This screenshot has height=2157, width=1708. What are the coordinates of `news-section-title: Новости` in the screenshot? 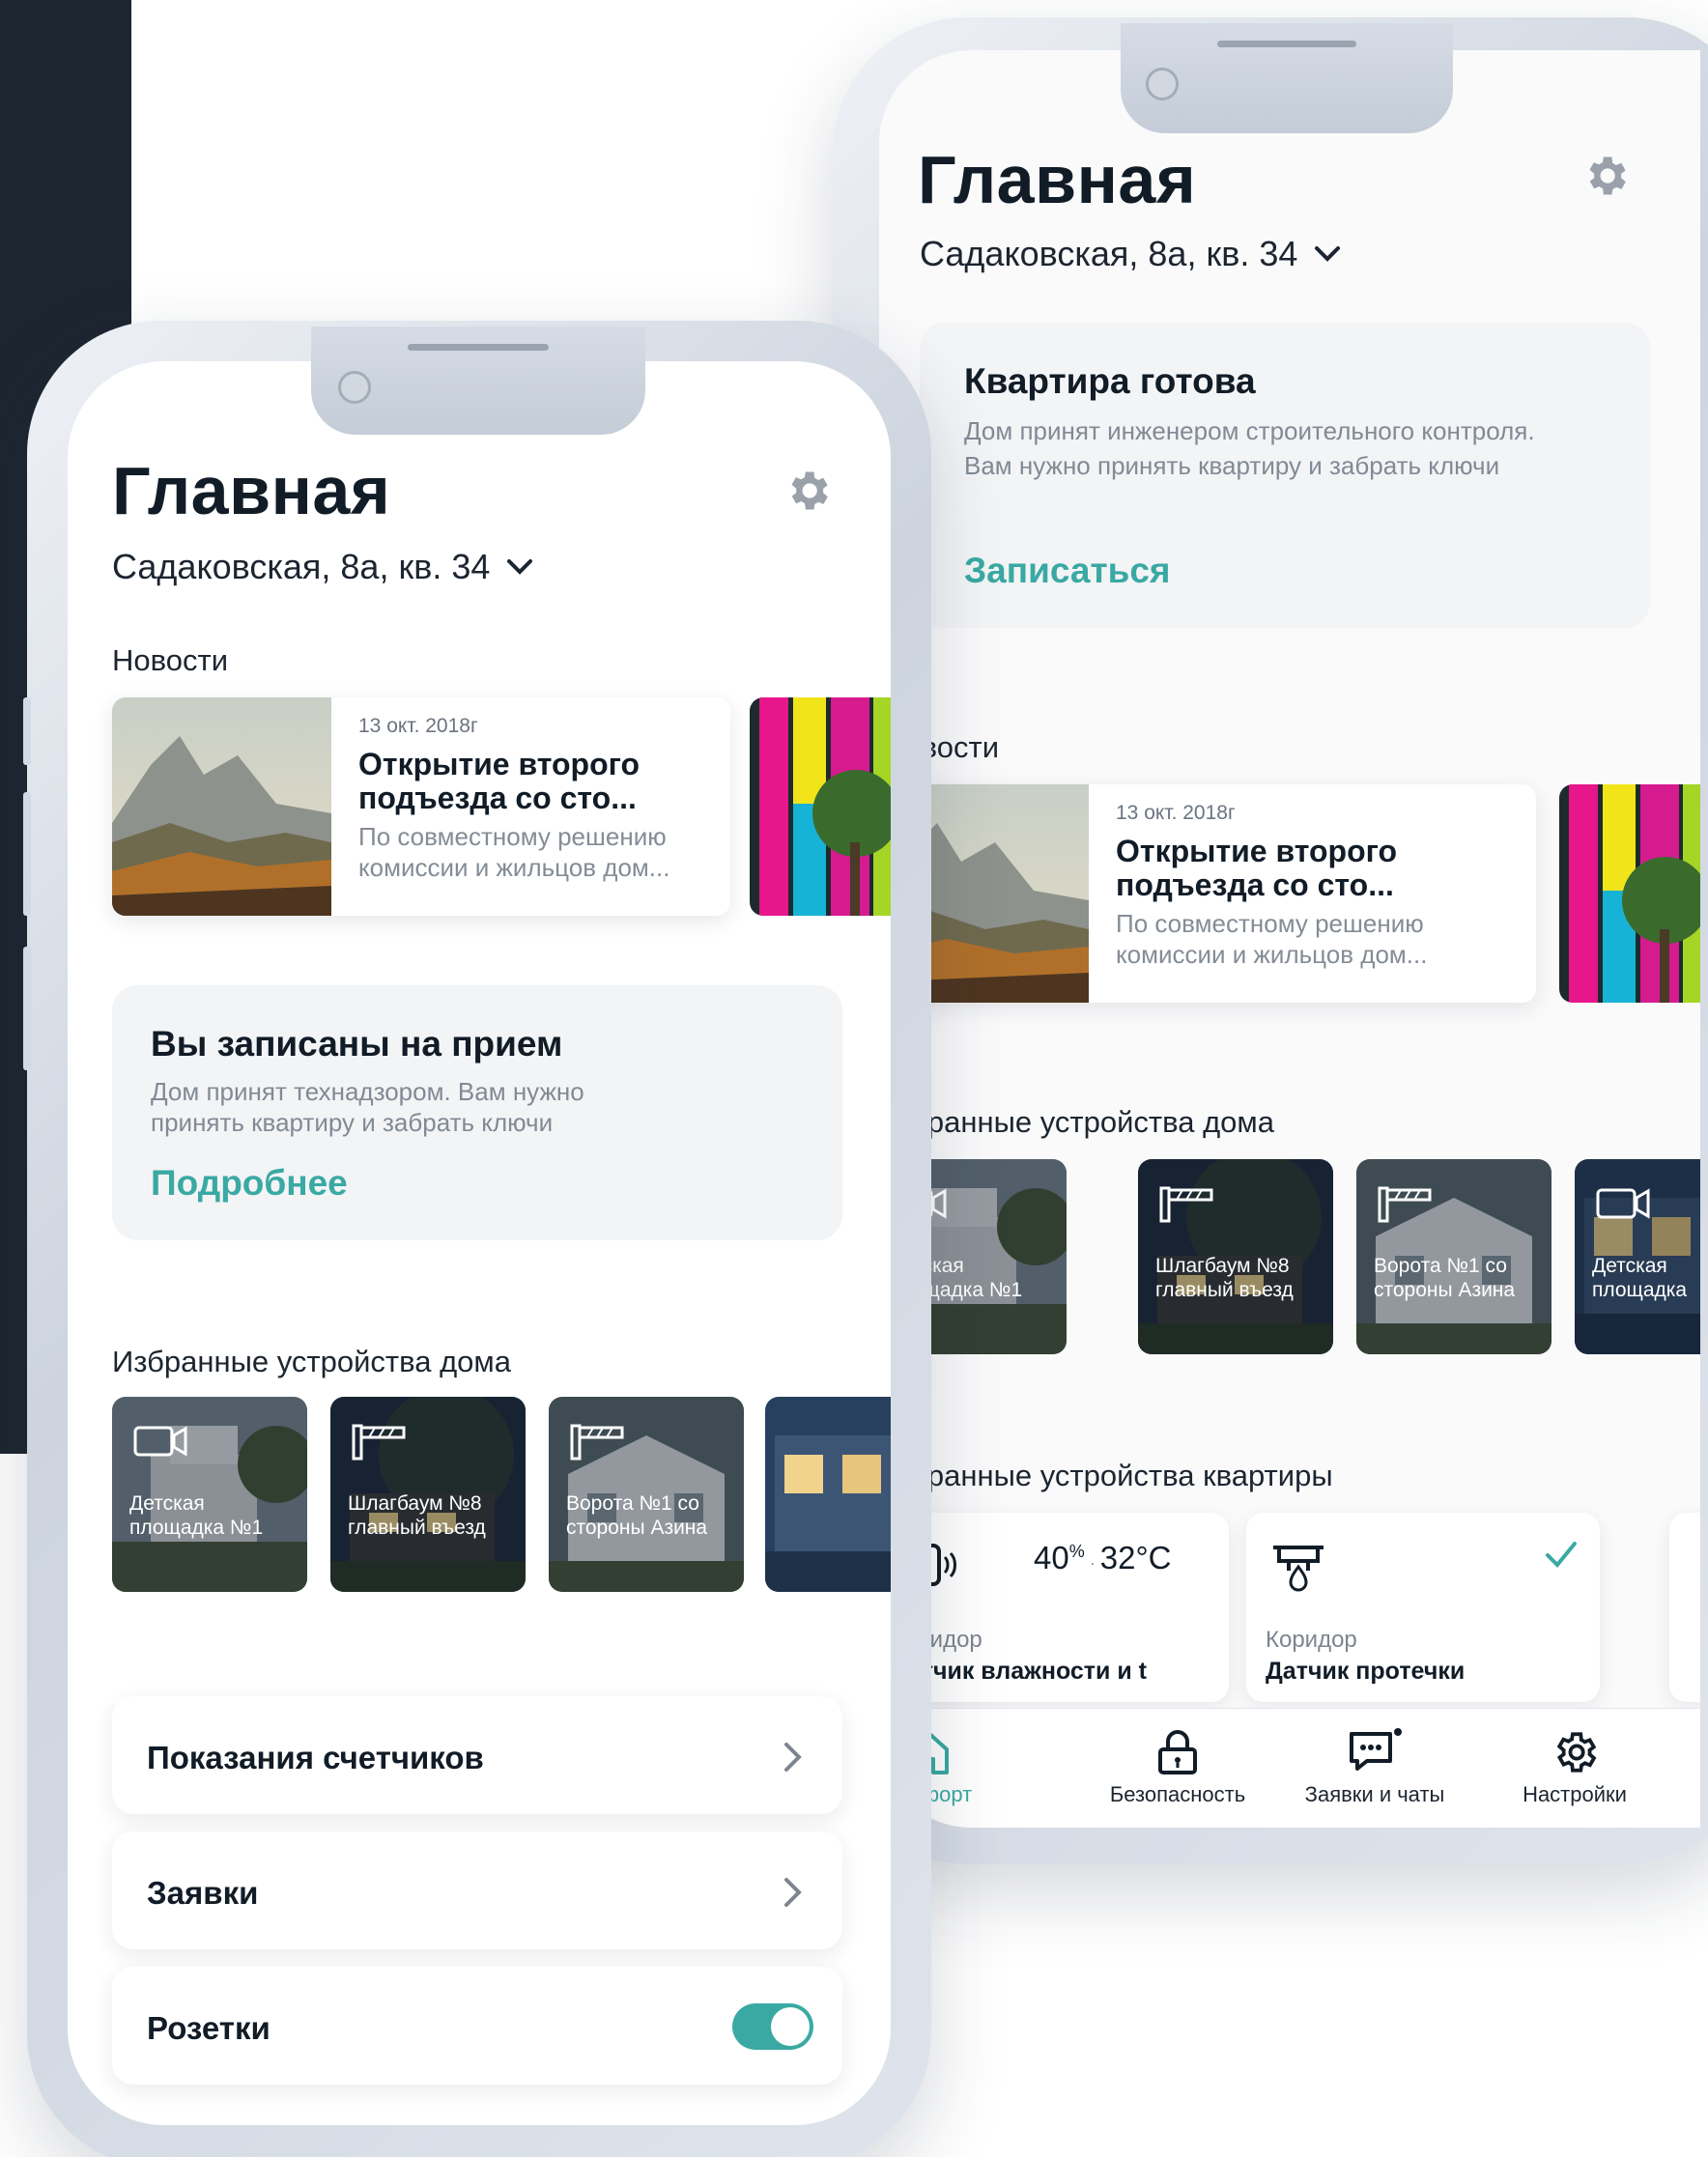 It's located at (171, 660).